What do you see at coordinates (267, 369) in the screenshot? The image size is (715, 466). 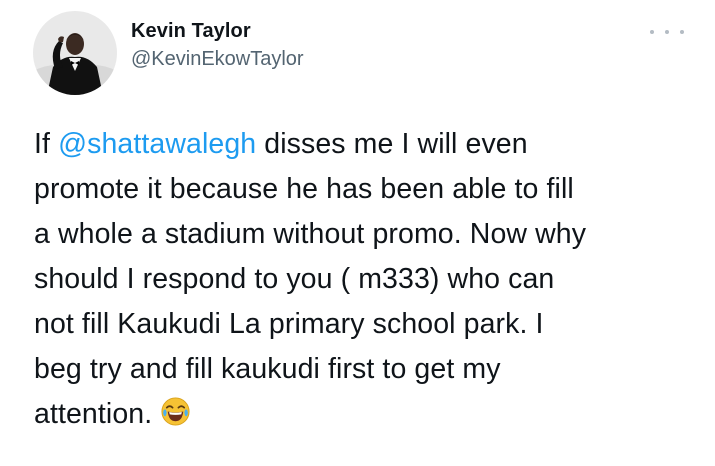 I see `tweet-line: beg try and fill kaukudi first to get my` at bounding box center [267, 369].